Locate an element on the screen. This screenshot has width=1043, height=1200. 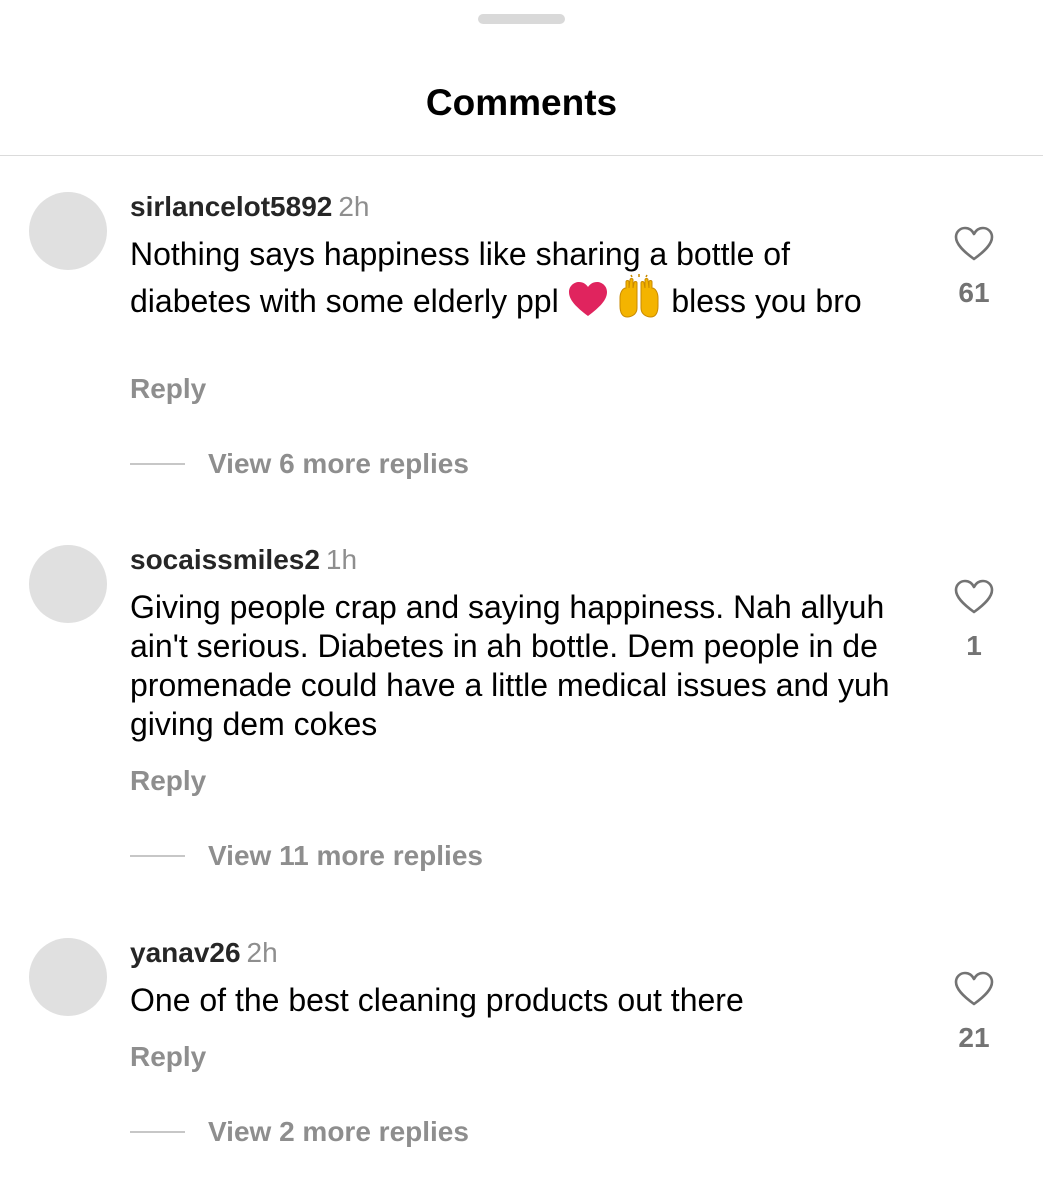
comment-username: yanav26 is located at coordinates (185, 952).